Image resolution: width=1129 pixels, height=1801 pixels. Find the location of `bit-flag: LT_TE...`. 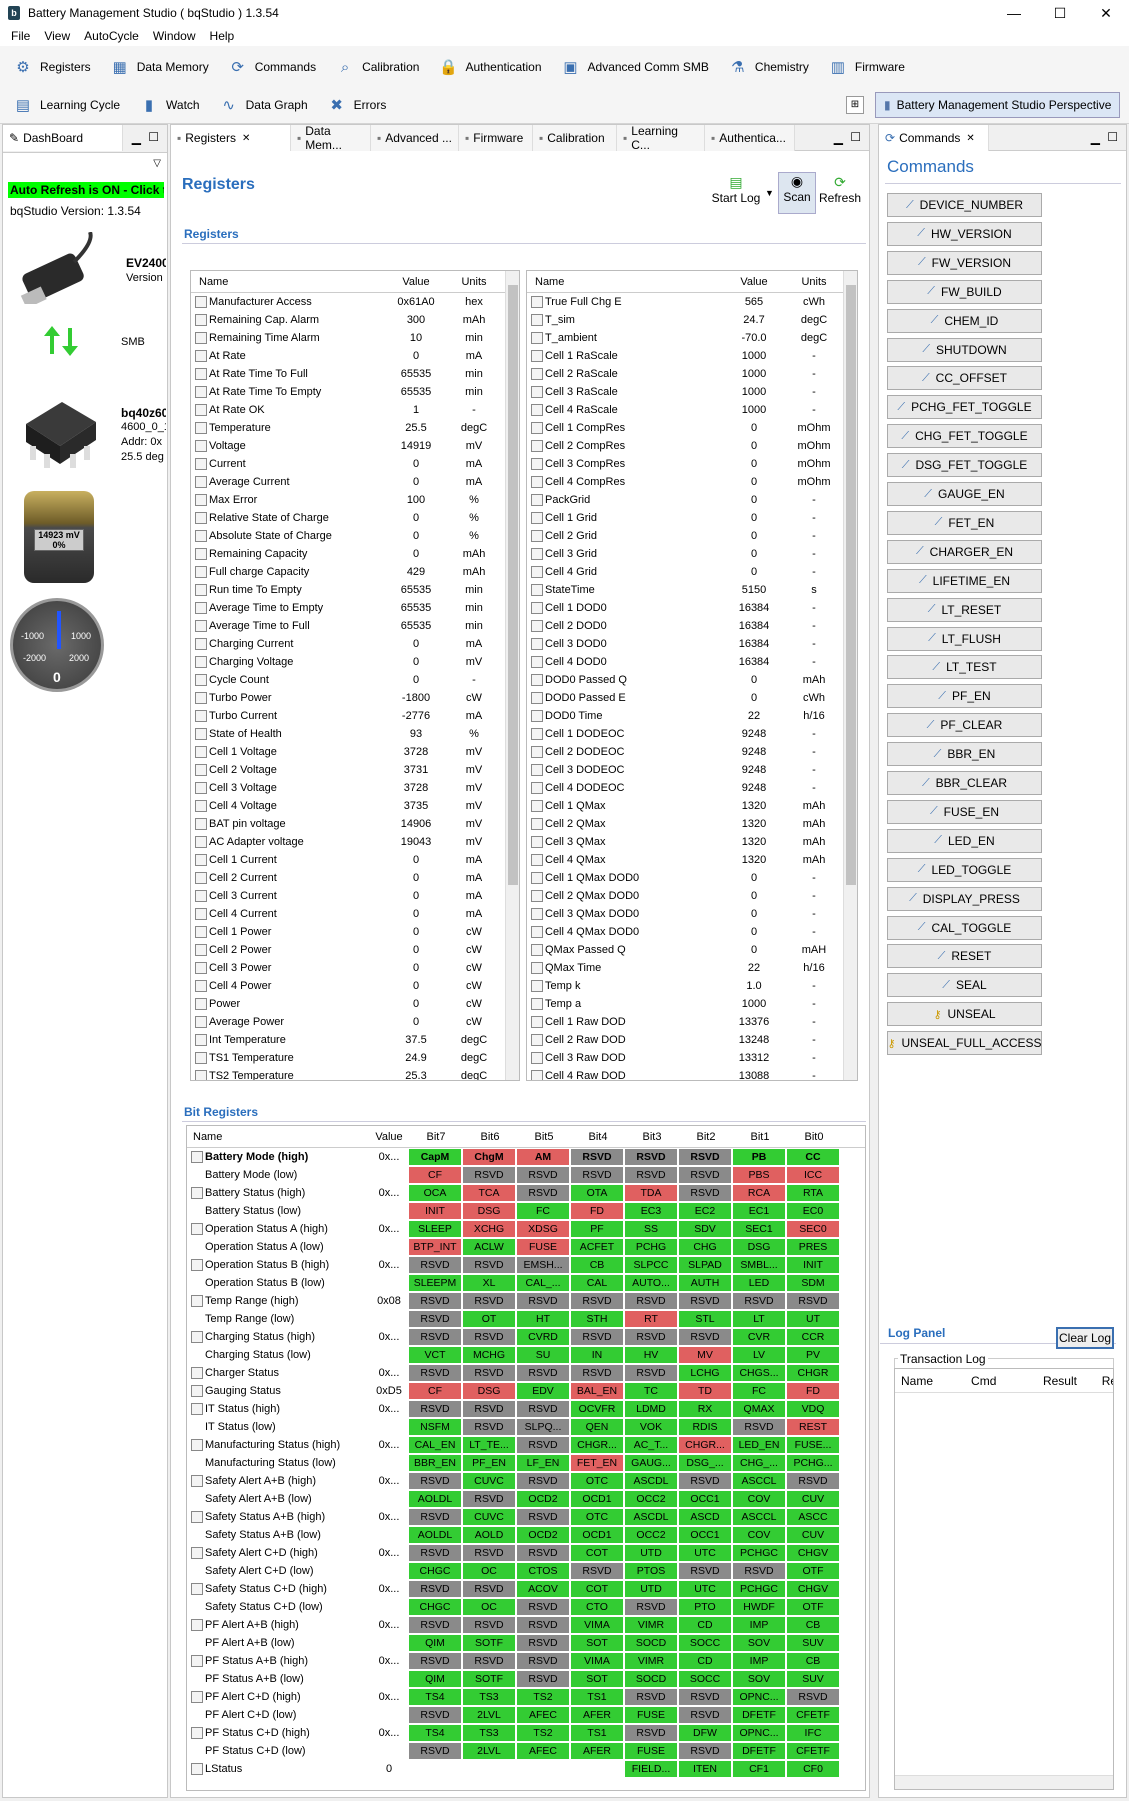

bit-flag: LT_TE... is located at coordinates (489, 1445).